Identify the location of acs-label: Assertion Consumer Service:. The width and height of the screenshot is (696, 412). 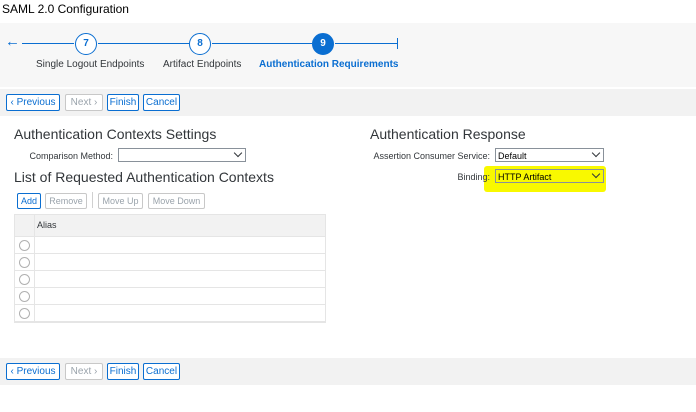
(431, 156).